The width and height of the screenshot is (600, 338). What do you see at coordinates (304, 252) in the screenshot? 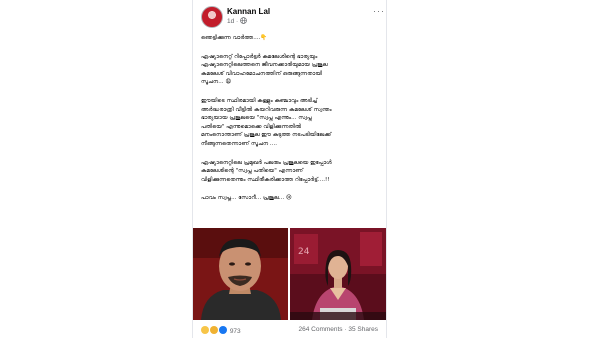
I see `svg-text: 24` at bounding box center [304, 252].